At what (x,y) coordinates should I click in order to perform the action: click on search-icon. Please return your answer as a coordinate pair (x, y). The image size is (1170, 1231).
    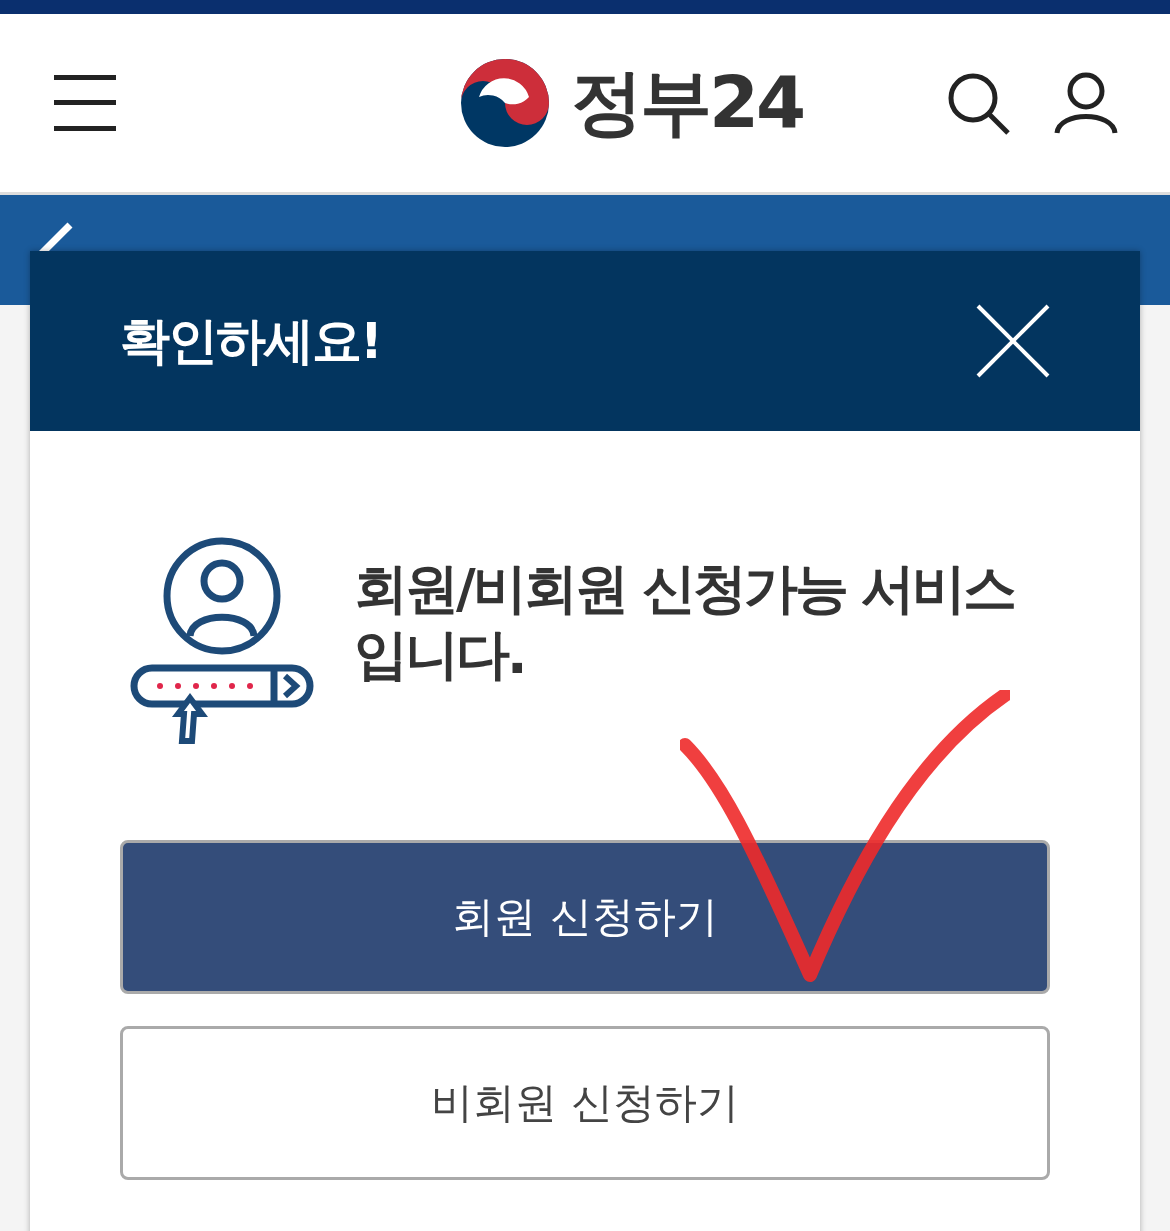
    Looking at the image, I should click on (978, 103).